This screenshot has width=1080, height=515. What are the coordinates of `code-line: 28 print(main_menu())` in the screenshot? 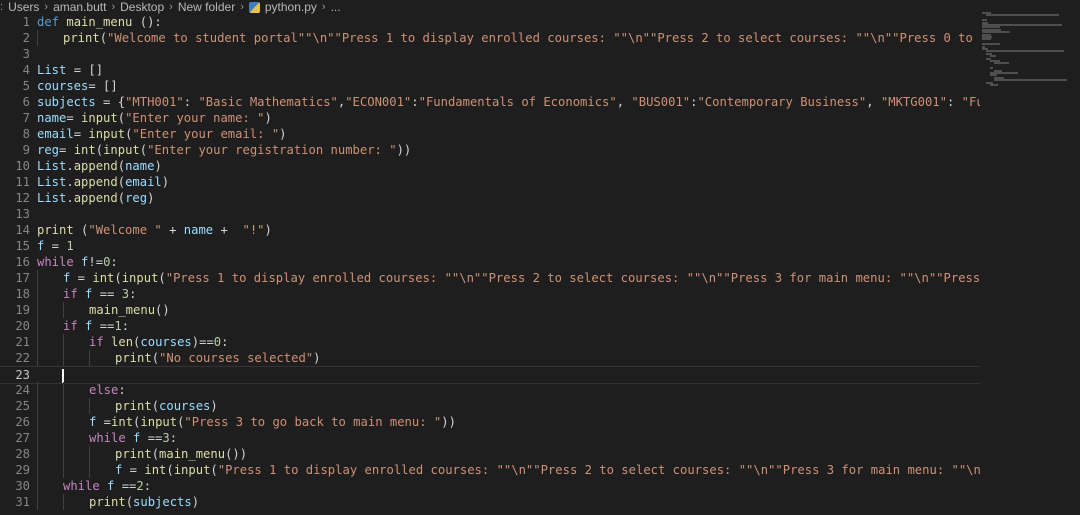 It's located at (490, 454).